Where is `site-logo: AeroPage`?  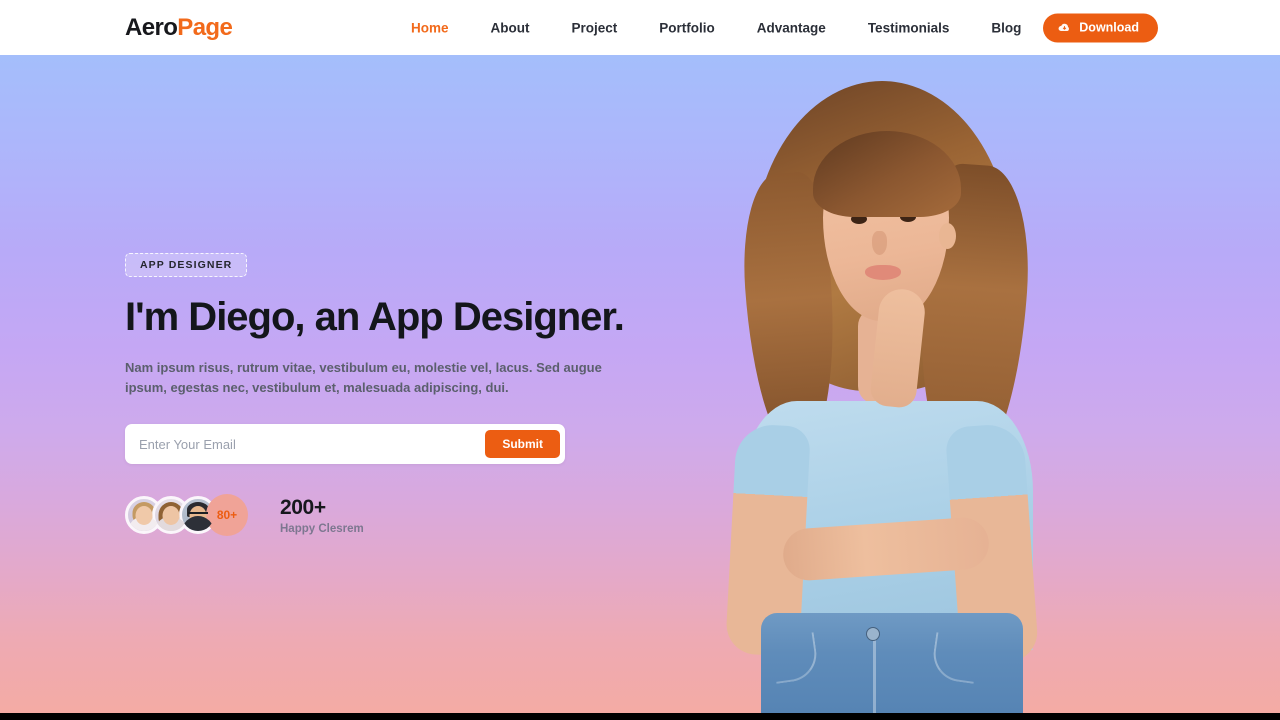 site-logo: AeroPage is located at coordinates (179, 27).